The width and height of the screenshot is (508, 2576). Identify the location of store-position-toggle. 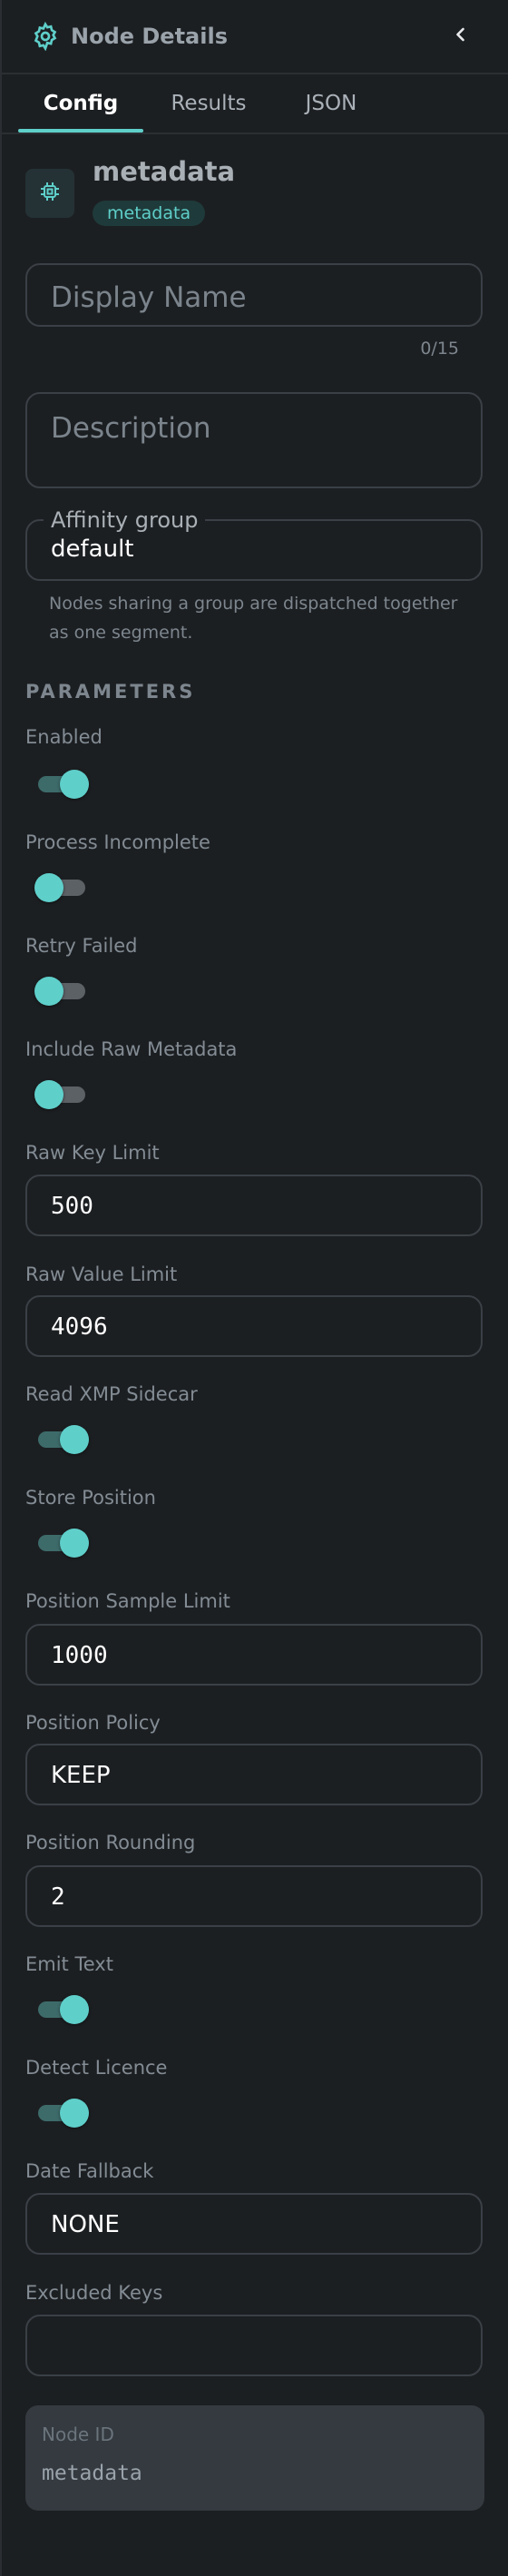
(61, 1543).